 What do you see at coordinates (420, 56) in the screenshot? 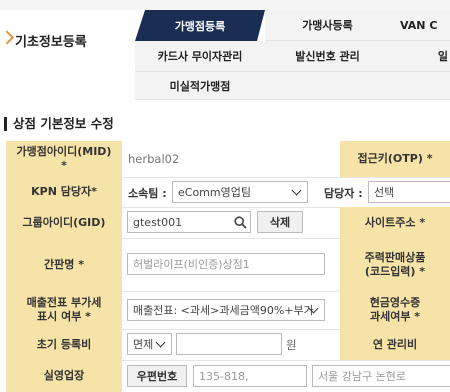
I see `tab-more: 일` at bounding box center [420, 56].